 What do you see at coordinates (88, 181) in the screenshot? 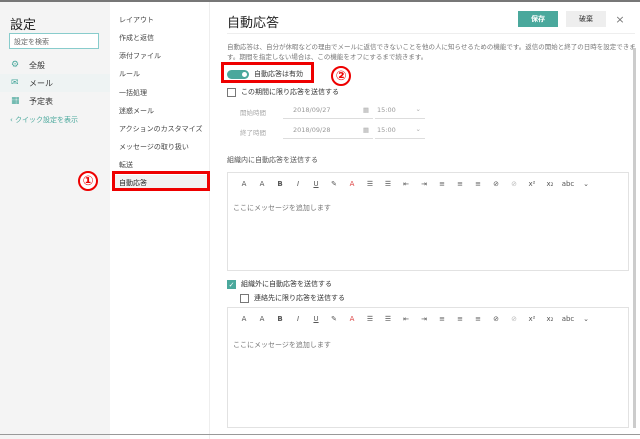
I see `annotation-marker-1: ①` at bounding box center [88, 181].